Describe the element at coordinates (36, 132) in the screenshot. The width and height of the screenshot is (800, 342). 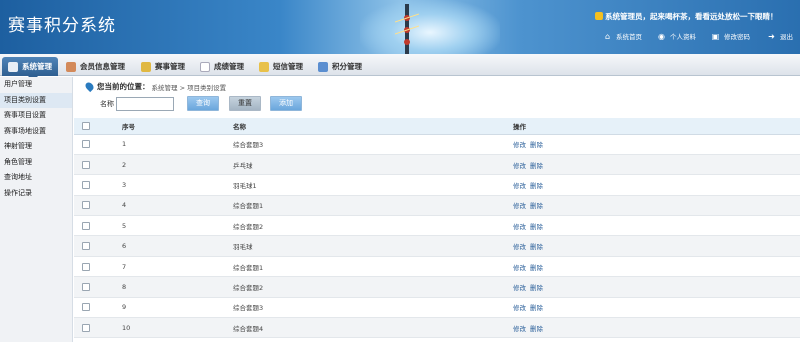
I see `sidebar-item-event-venue: 赛事场地设置` at that location.